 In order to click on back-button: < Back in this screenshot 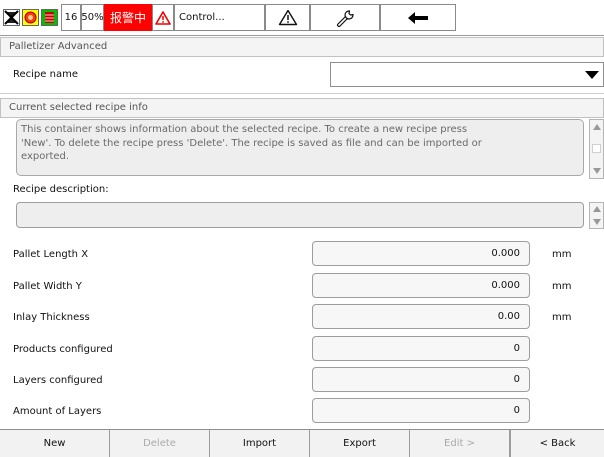, I will do `click(557, 443)`.